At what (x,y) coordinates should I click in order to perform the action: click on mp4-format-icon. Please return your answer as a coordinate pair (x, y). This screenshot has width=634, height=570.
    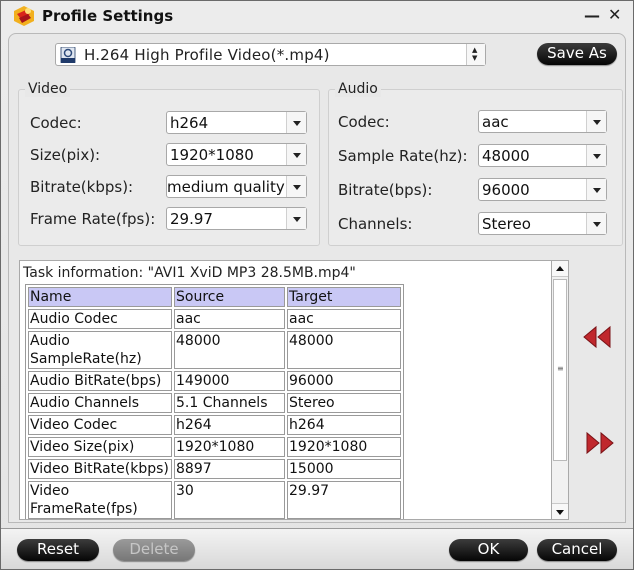
    Looking at the image, I should click on (68, 55).